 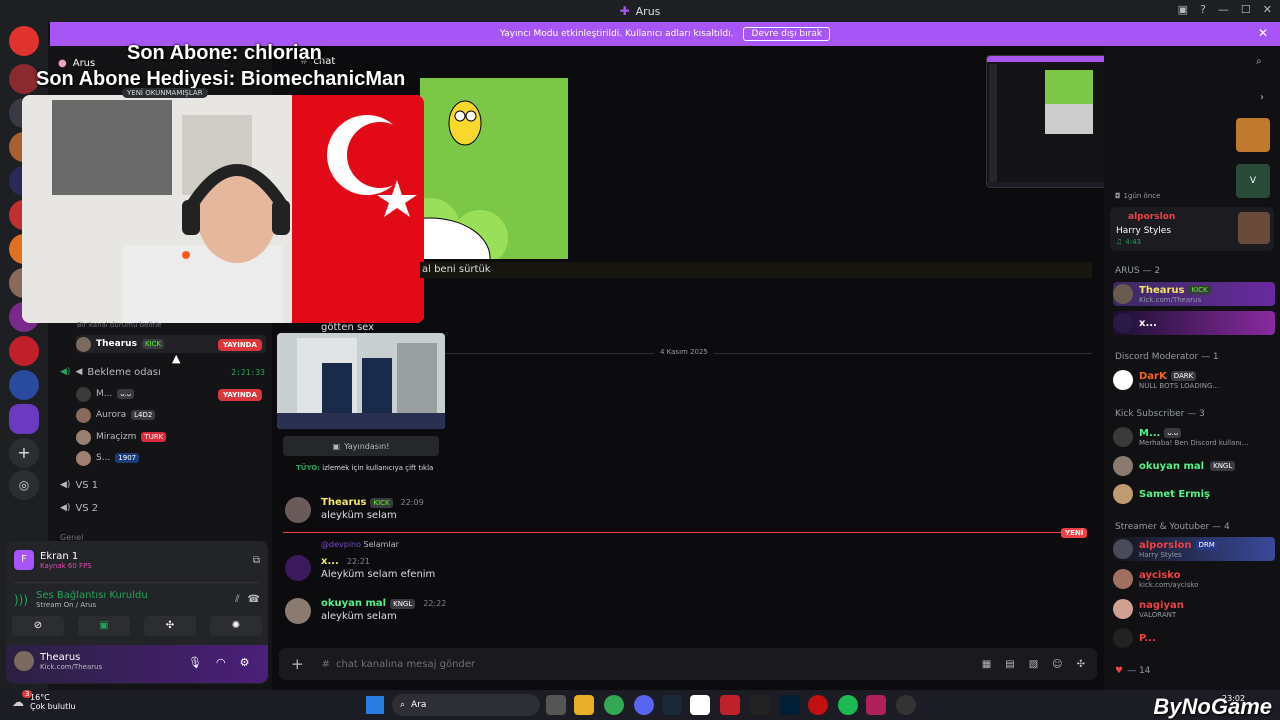 I want to click on noise-suppression-icon: ⫽, so click(x=237, y=599).